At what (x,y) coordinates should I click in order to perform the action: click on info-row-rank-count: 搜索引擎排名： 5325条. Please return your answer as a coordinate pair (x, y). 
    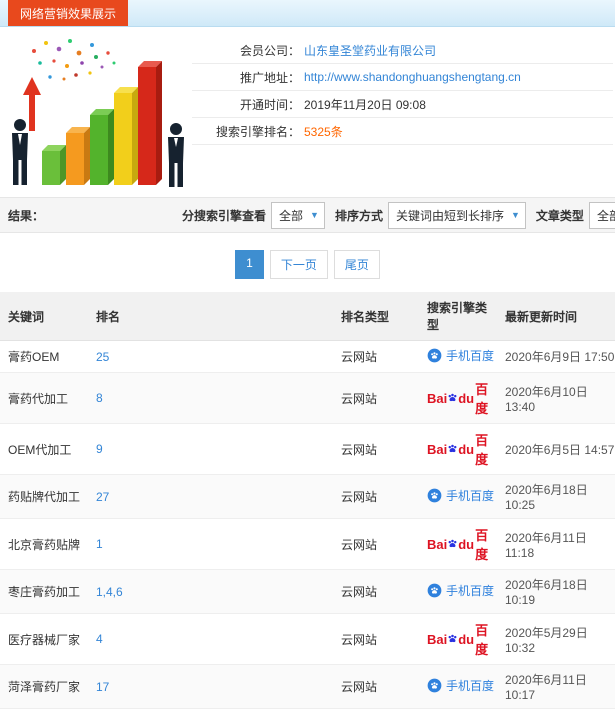
    Looking at the image, I should click on (402, 131).